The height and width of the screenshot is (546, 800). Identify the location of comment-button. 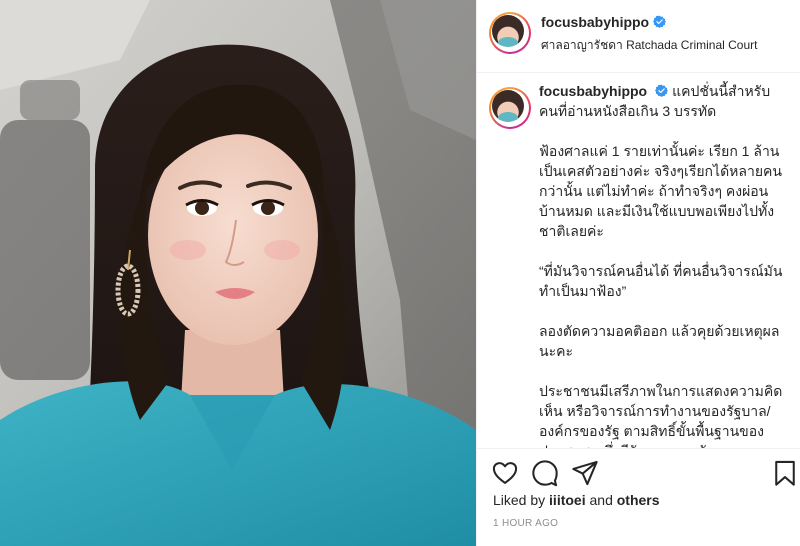
(545, 473).